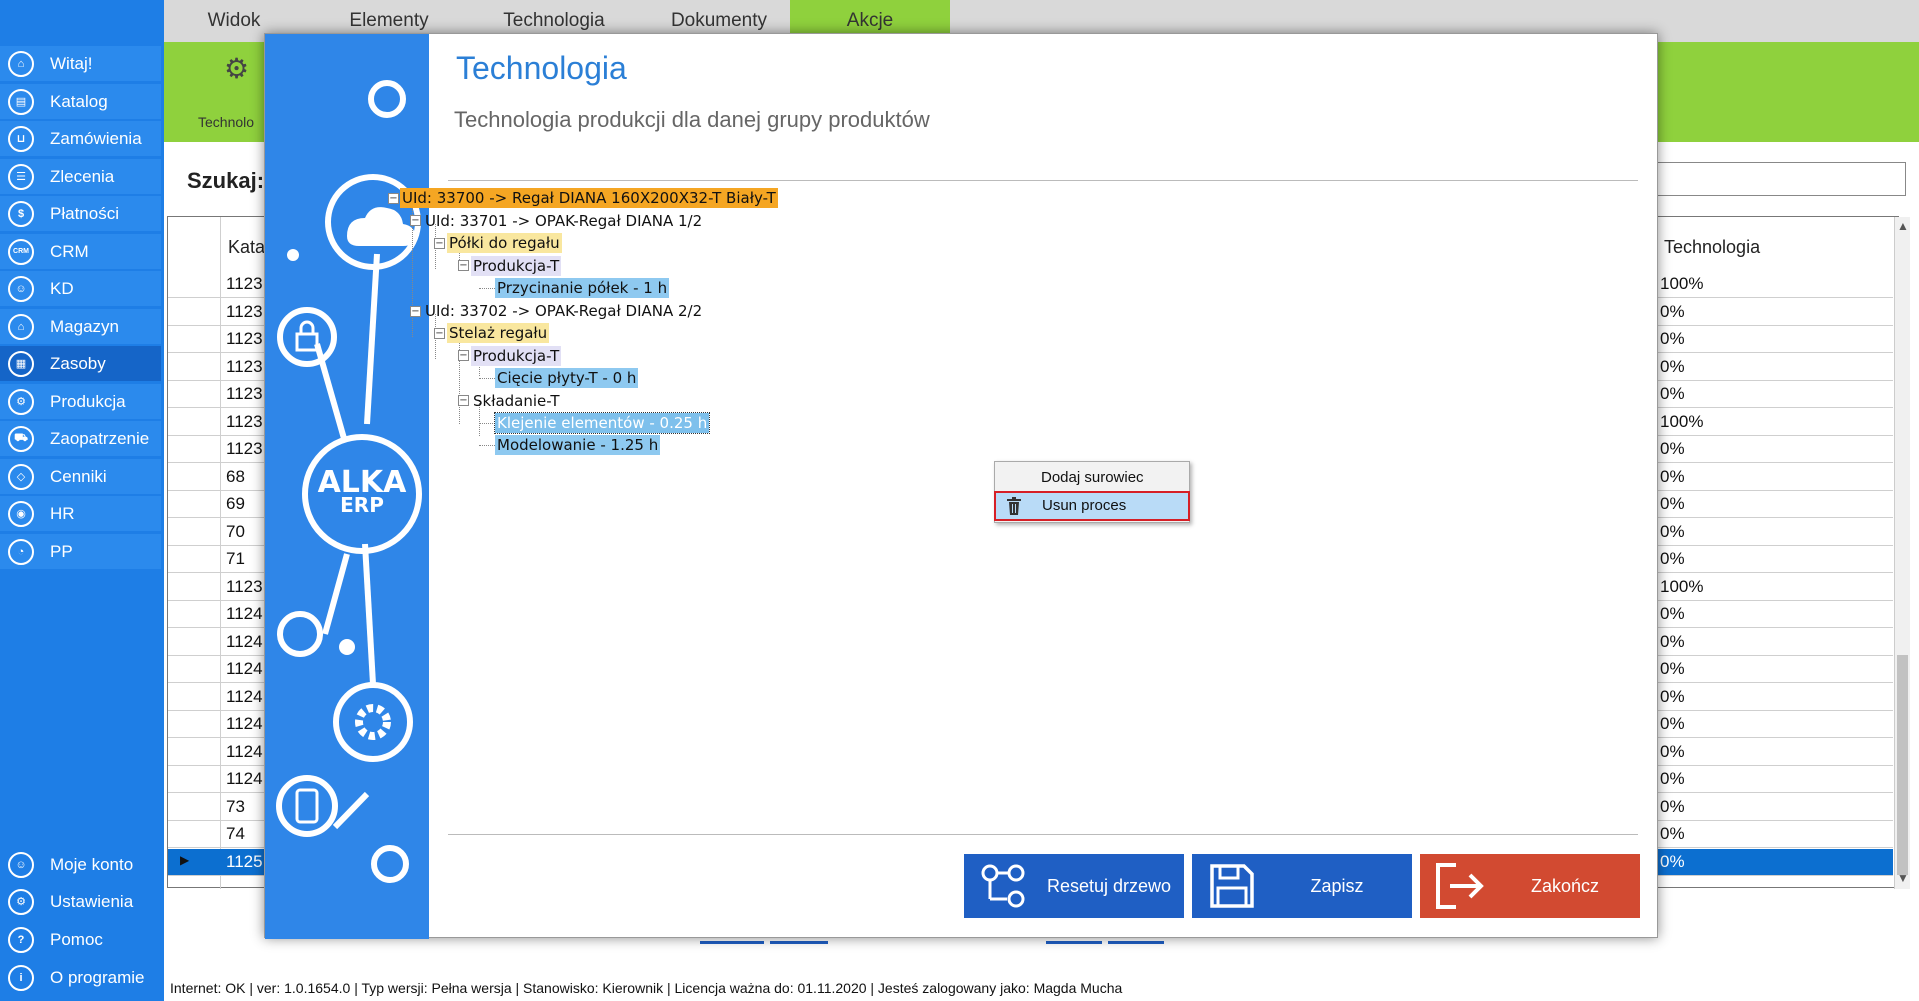 This screenshot has height=1001, width=1919. Describe the element at coordinates (80, 101) in the screenshot. I see `sidebar-item-katalog: ▤ Katalog` at that location.